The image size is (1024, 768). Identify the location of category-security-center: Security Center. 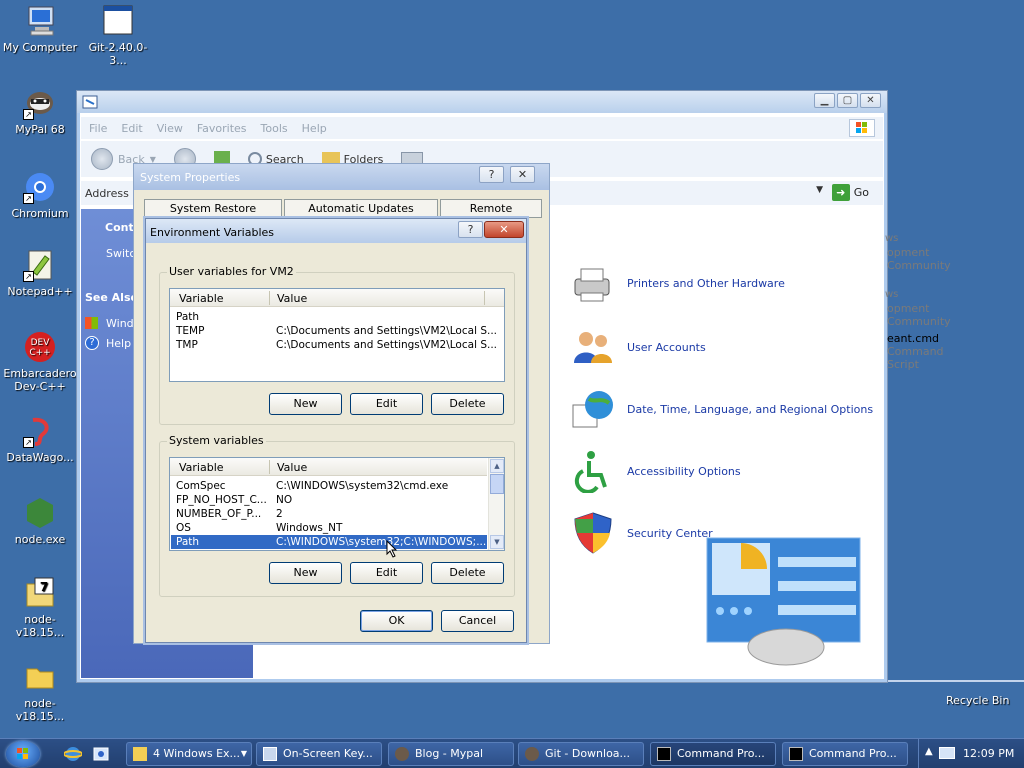
(642, 533).